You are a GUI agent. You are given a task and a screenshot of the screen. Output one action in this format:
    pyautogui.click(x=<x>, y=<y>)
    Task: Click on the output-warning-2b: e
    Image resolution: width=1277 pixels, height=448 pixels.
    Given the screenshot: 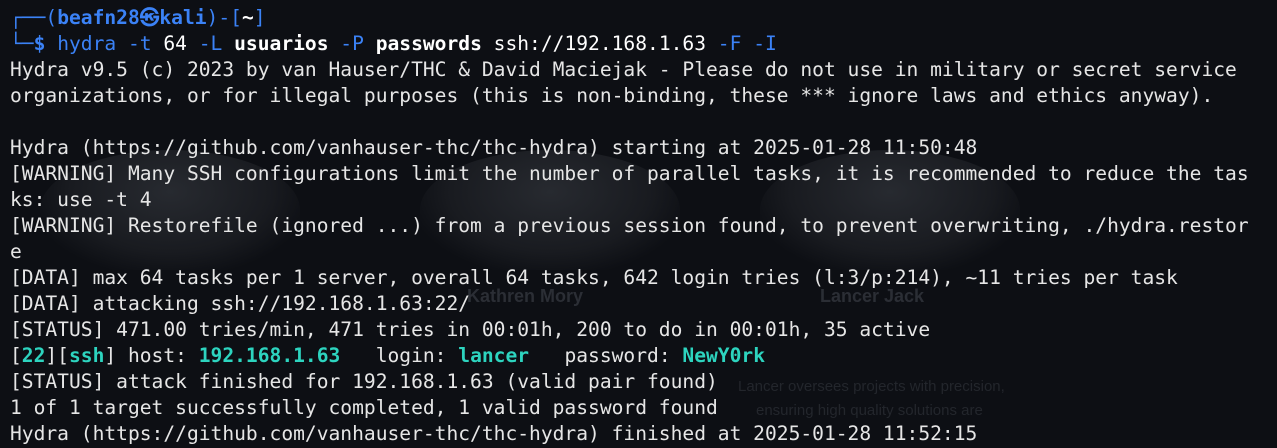 What is the action you would take?
    pyautogui.click(x=16, y=251)
    